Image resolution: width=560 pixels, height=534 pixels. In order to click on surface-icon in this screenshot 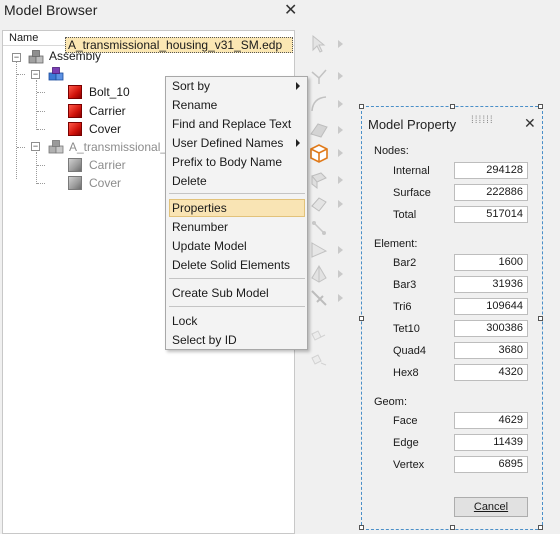, I will do `click(319, 130)`.